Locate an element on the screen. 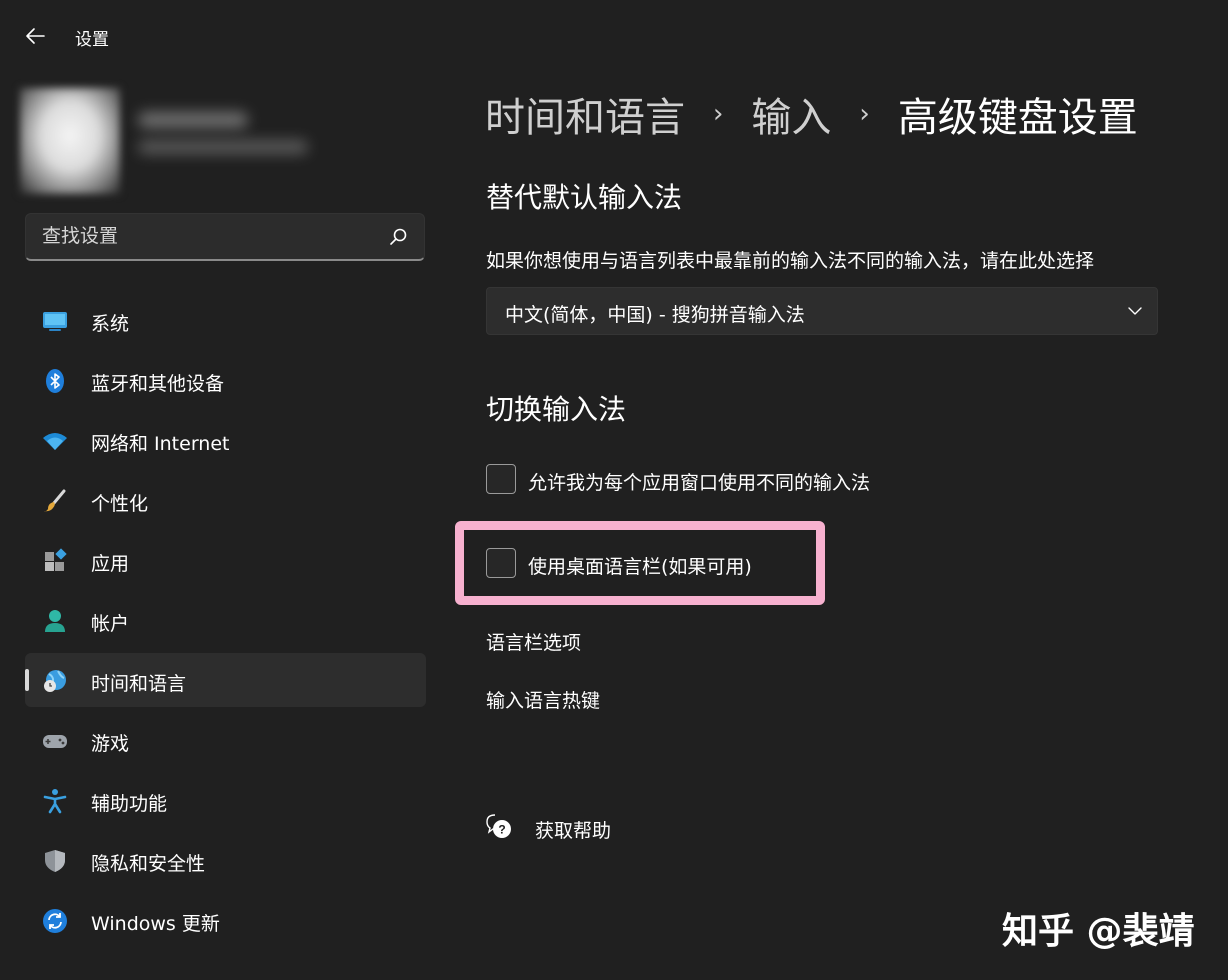 The image size is (1228, 980). per-app-input-option: 允许我为每个应用窗口使用不同的输入法 is located at coordinates (706, 480).